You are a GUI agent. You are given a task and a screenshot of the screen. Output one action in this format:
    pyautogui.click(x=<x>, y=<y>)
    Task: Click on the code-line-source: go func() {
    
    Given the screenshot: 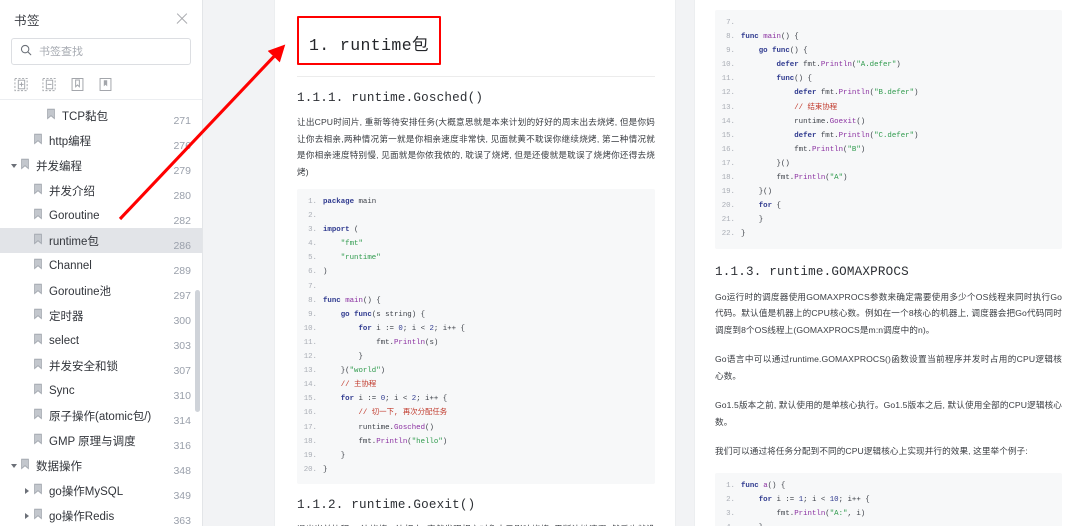 What is the action you would take?
    pyautogui.click(x=783, y=51)
    